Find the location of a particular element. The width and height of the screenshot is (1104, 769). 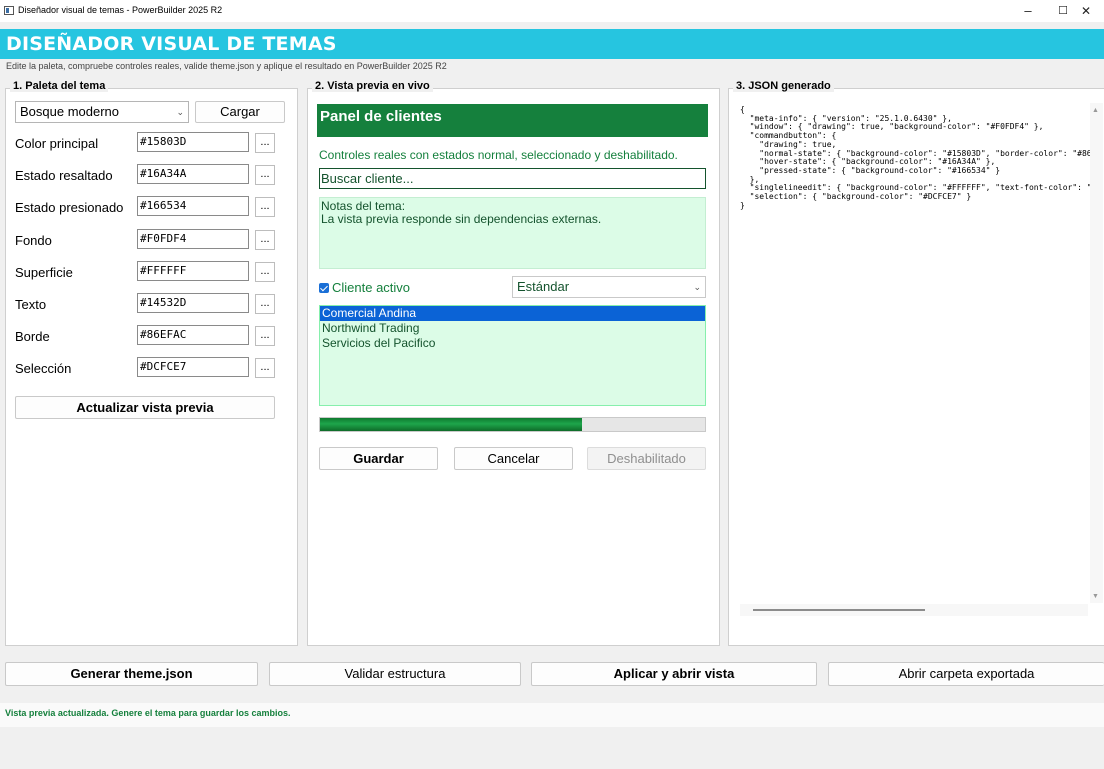

minimize-button: – is located at coordinates (1028, 11).